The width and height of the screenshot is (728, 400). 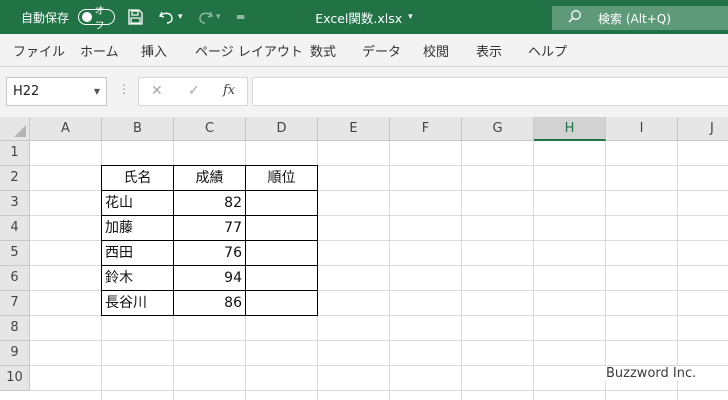 What do you see at coordinates (281, 253) in the screenshot?
I see `cell-d5` at bounding box center [281, 253].